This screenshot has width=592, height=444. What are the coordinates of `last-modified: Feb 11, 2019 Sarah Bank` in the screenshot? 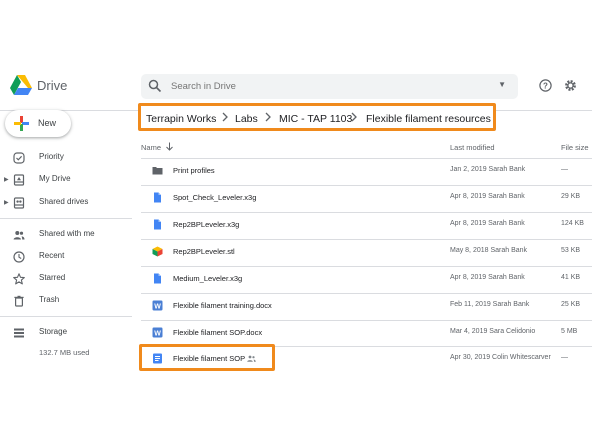 It's located at (490, 304).